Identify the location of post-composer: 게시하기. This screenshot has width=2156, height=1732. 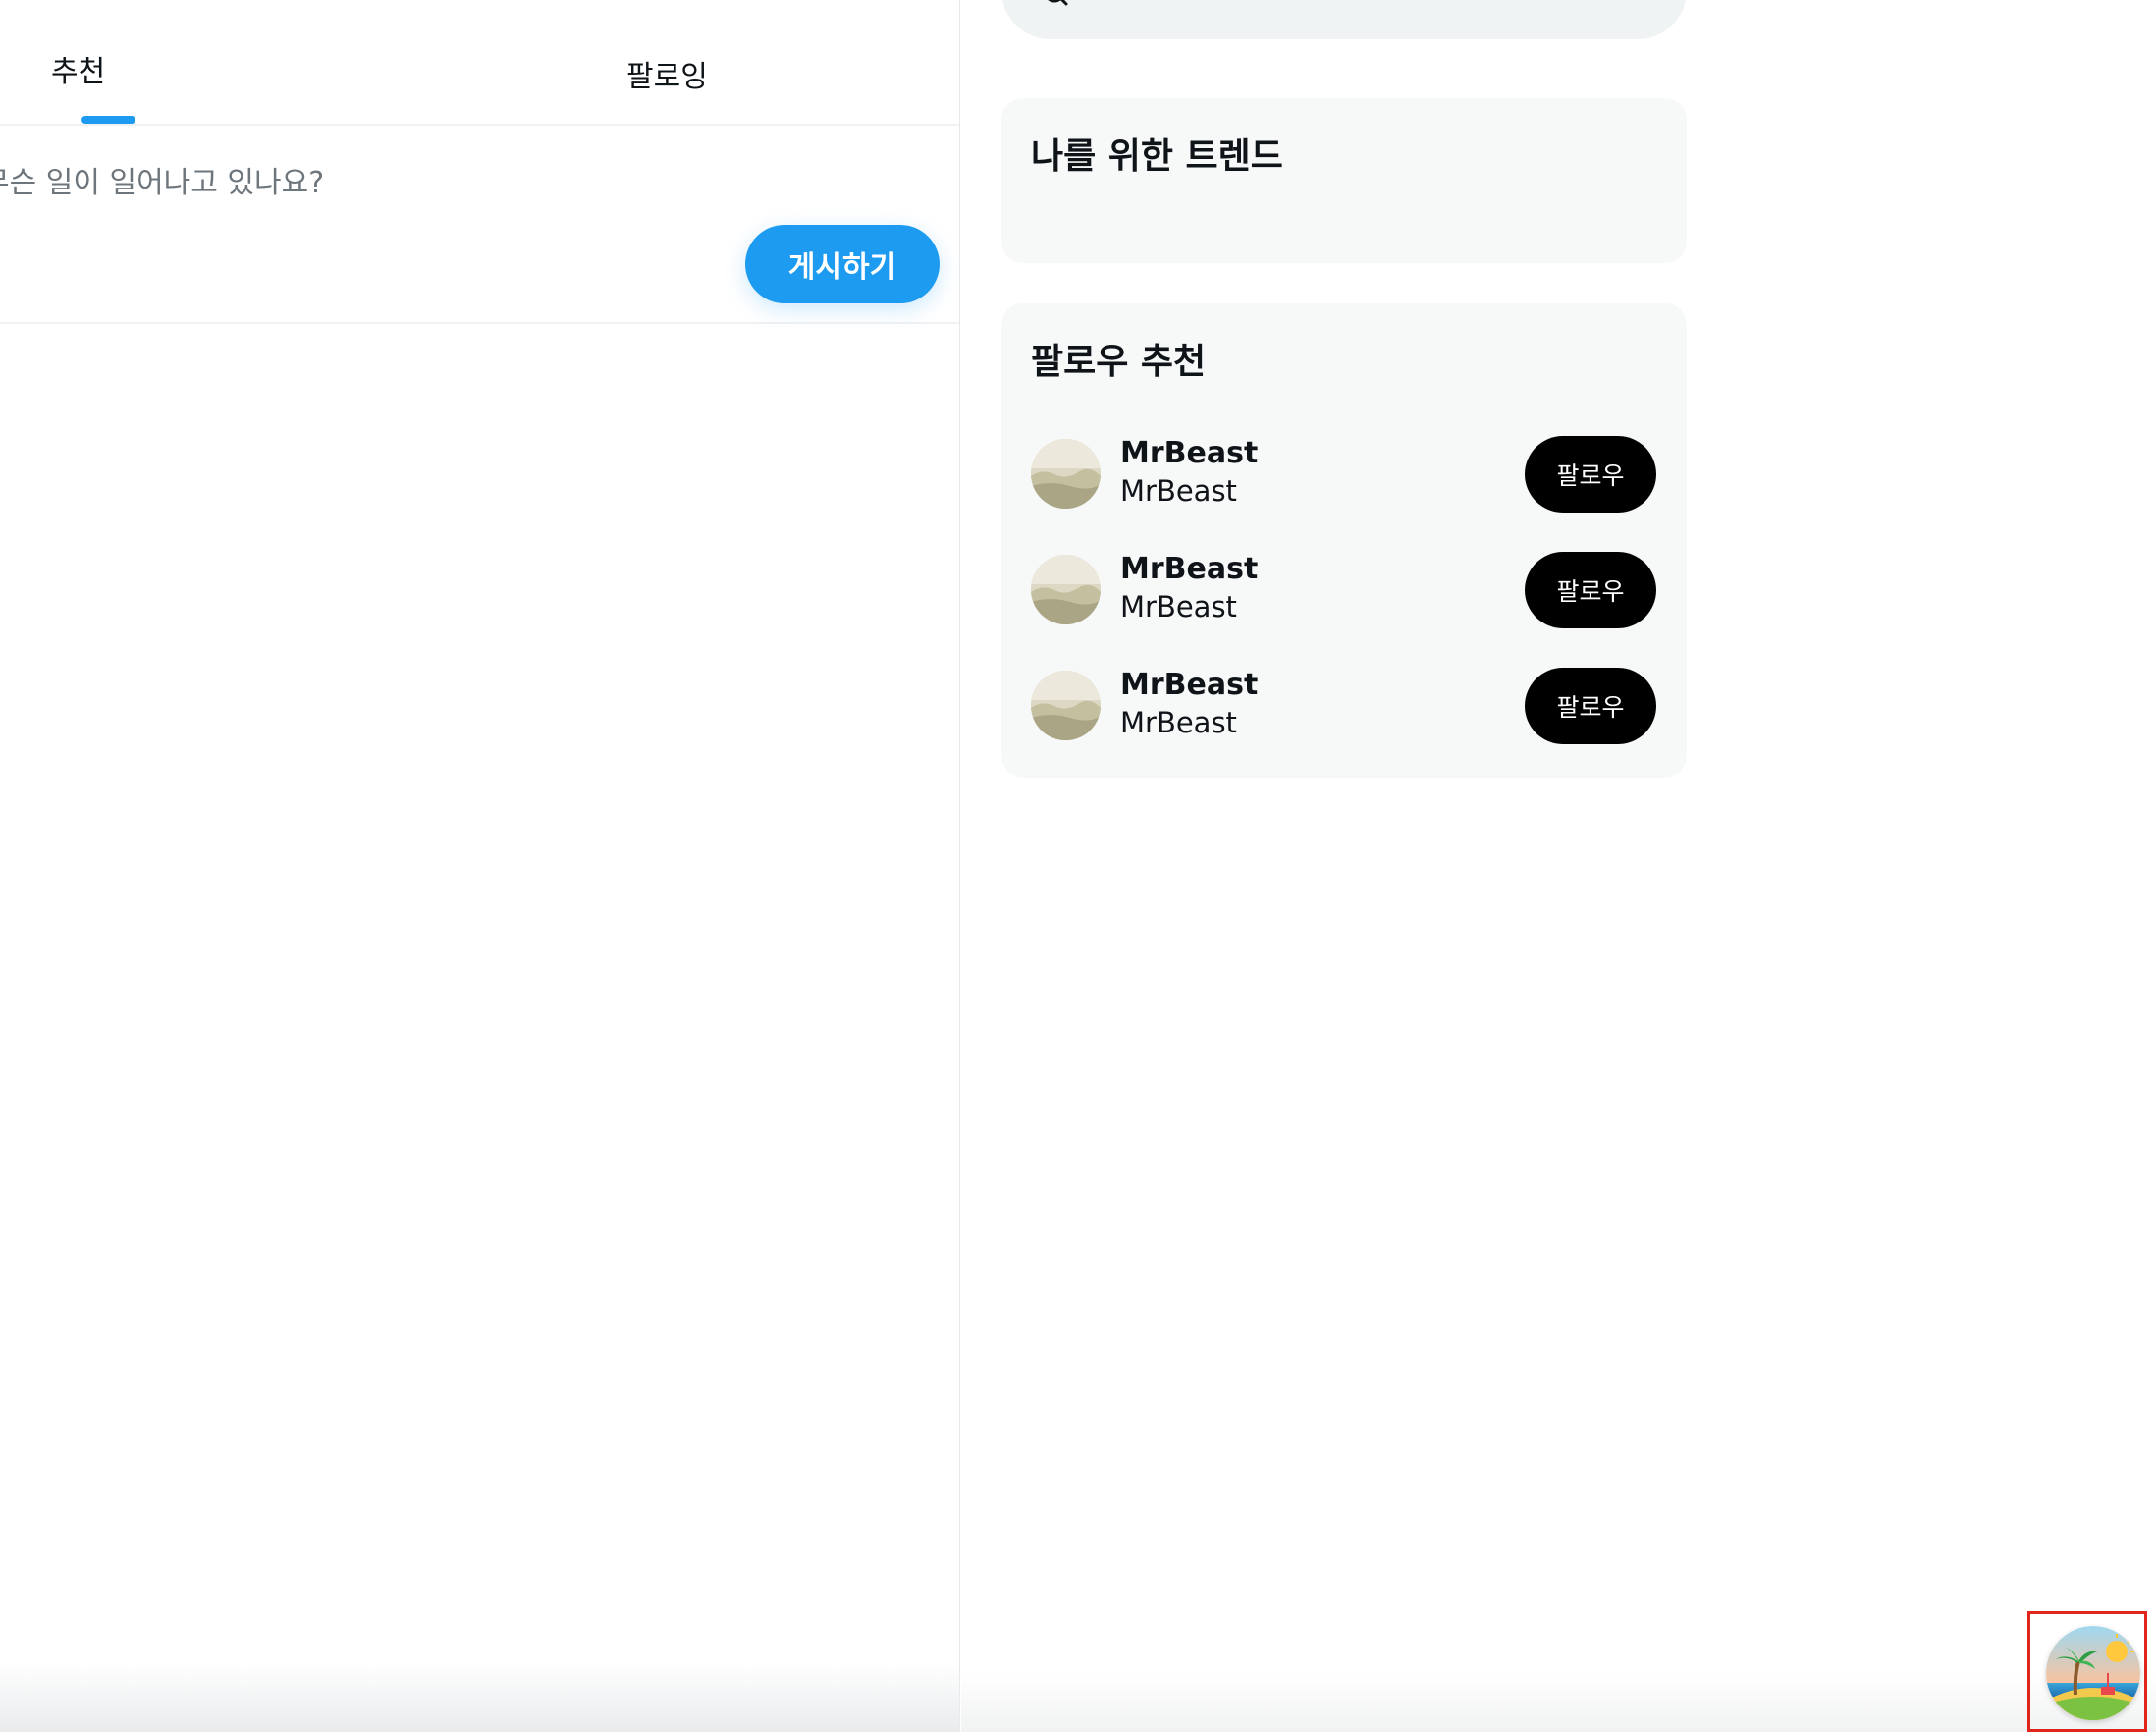
(480, 226).